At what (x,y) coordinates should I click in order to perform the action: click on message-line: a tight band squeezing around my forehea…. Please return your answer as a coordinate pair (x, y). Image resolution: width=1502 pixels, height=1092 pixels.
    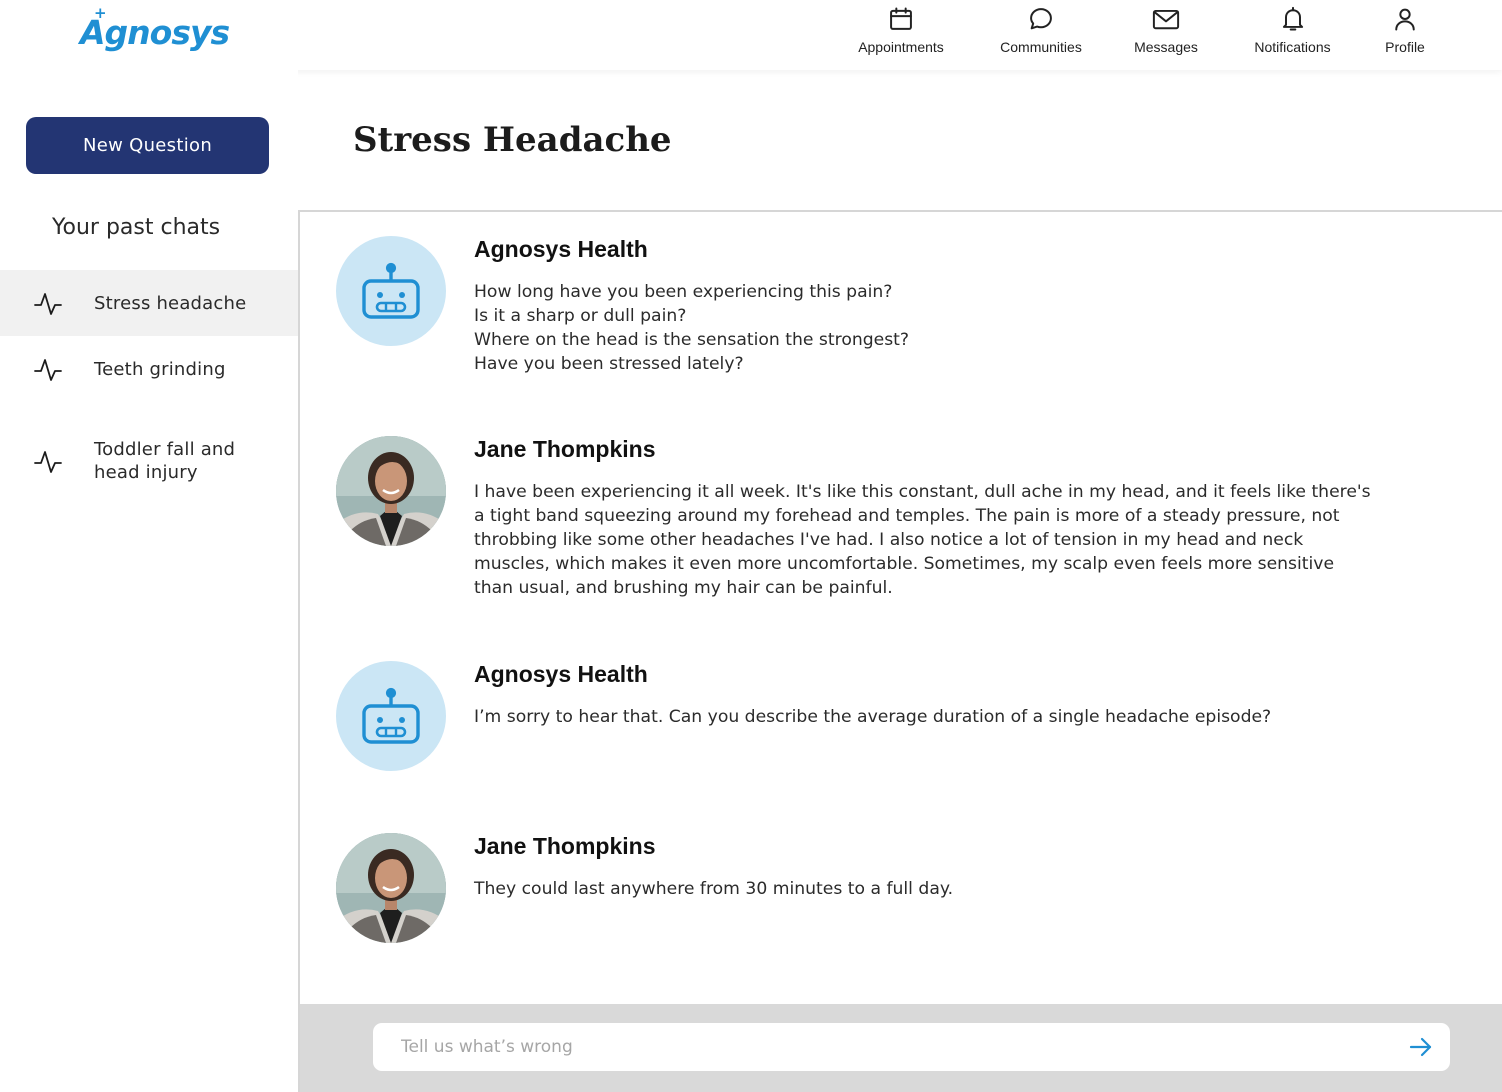
    Looking at the image, I should click on (907, 516).